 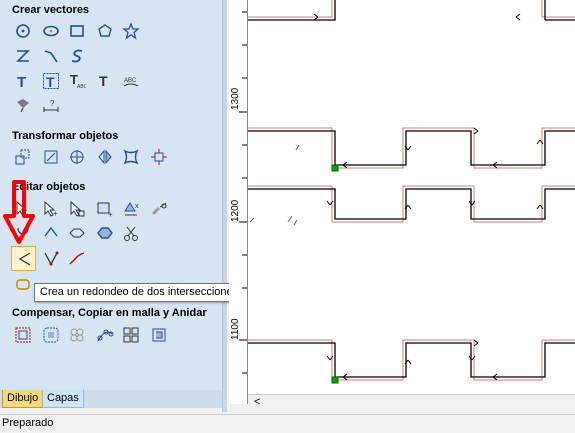 What do you see at coordinates (411, 401) in the screenshot?
I see `horizontal-scrollbar: <` at bounding box center [411, 401].